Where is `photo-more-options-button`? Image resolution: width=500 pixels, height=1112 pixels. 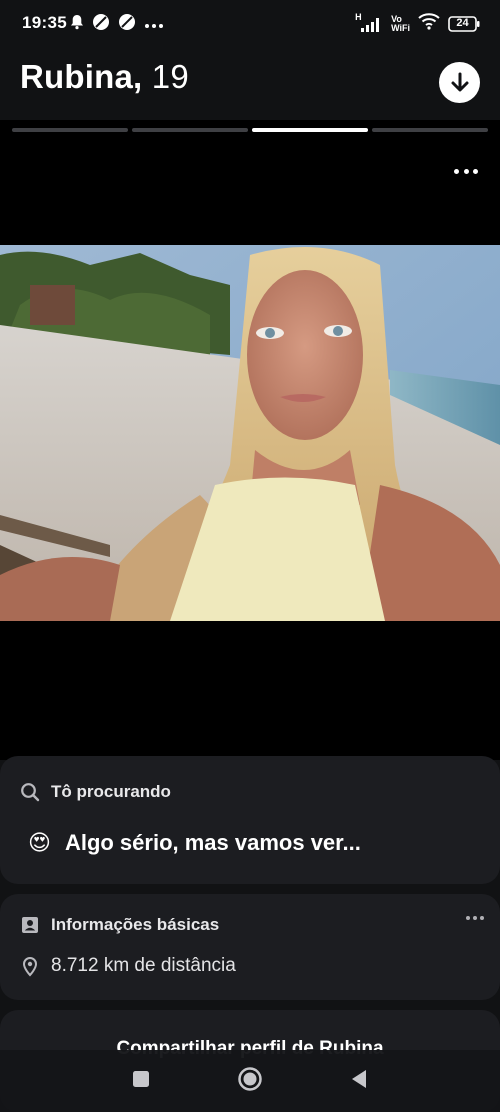 photo-more-options-button is located at coordinates (466, 171).